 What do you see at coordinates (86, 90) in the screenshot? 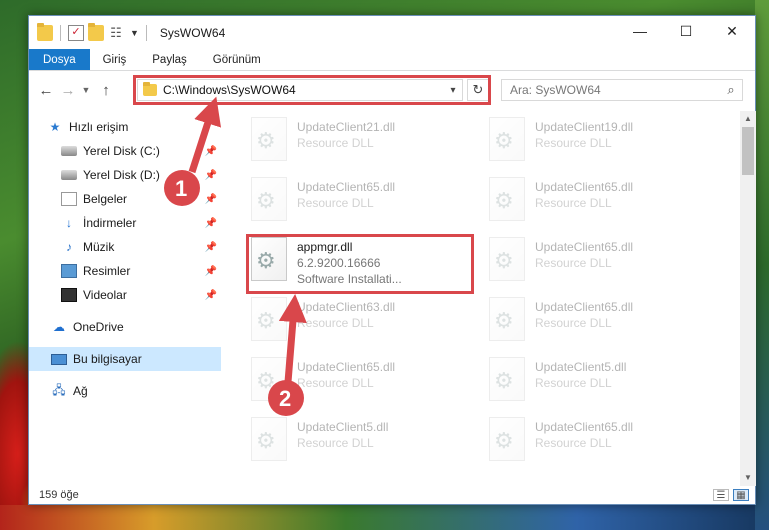
I see `recent-locations-chevron-icon: ▼` at bounding box center [86, 90].